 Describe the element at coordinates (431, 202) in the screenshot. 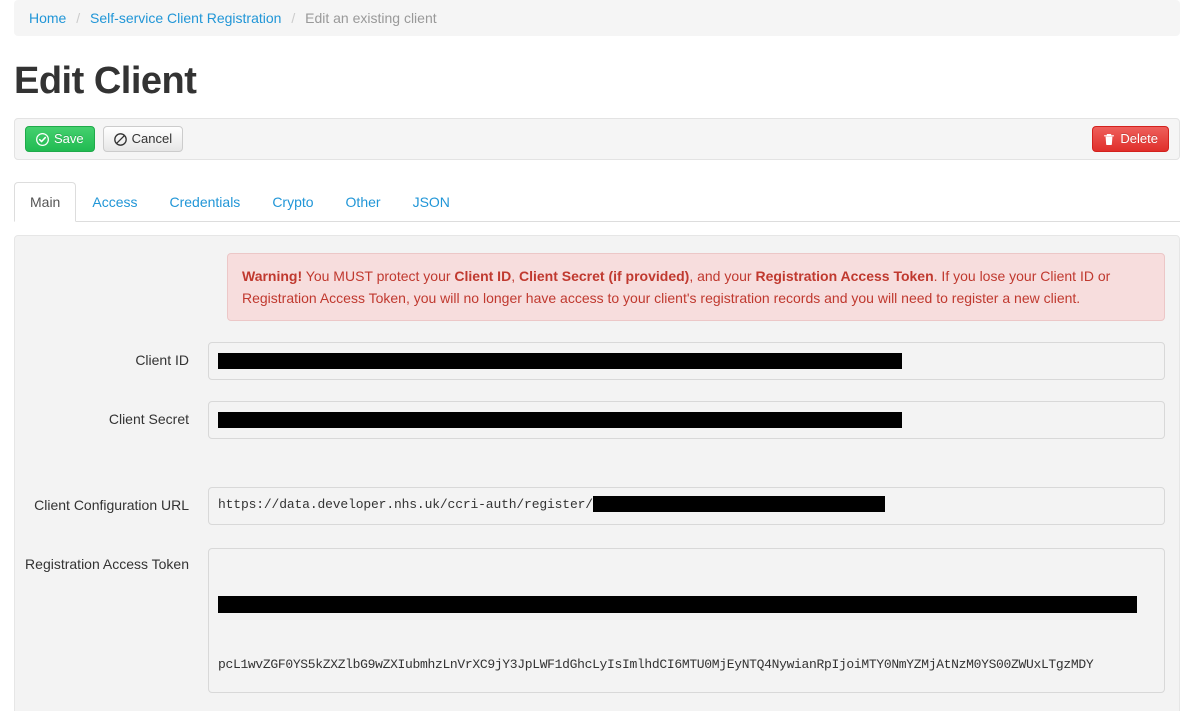

I see `tab-json: JSON` at that location.